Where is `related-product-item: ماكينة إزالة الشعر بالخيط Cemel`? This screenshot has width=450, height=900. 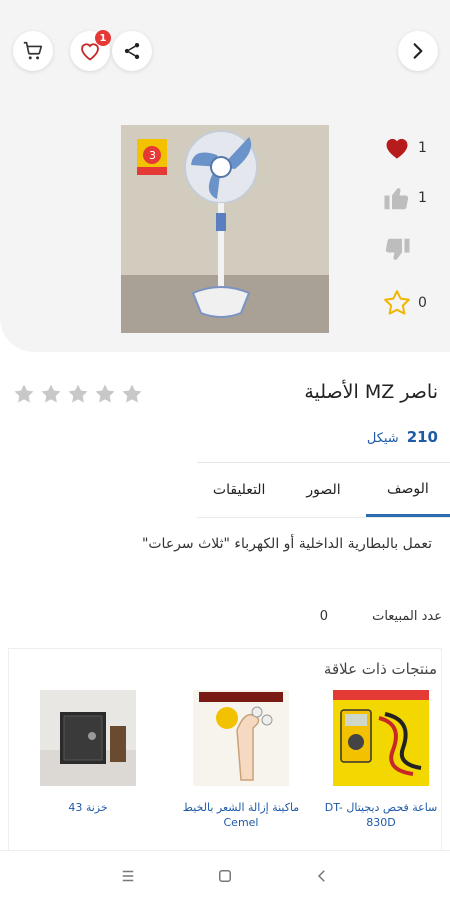 related-product-item: ماكينة إزالة الشعر بالخيط Cemel is located at coordinates (241, 760).